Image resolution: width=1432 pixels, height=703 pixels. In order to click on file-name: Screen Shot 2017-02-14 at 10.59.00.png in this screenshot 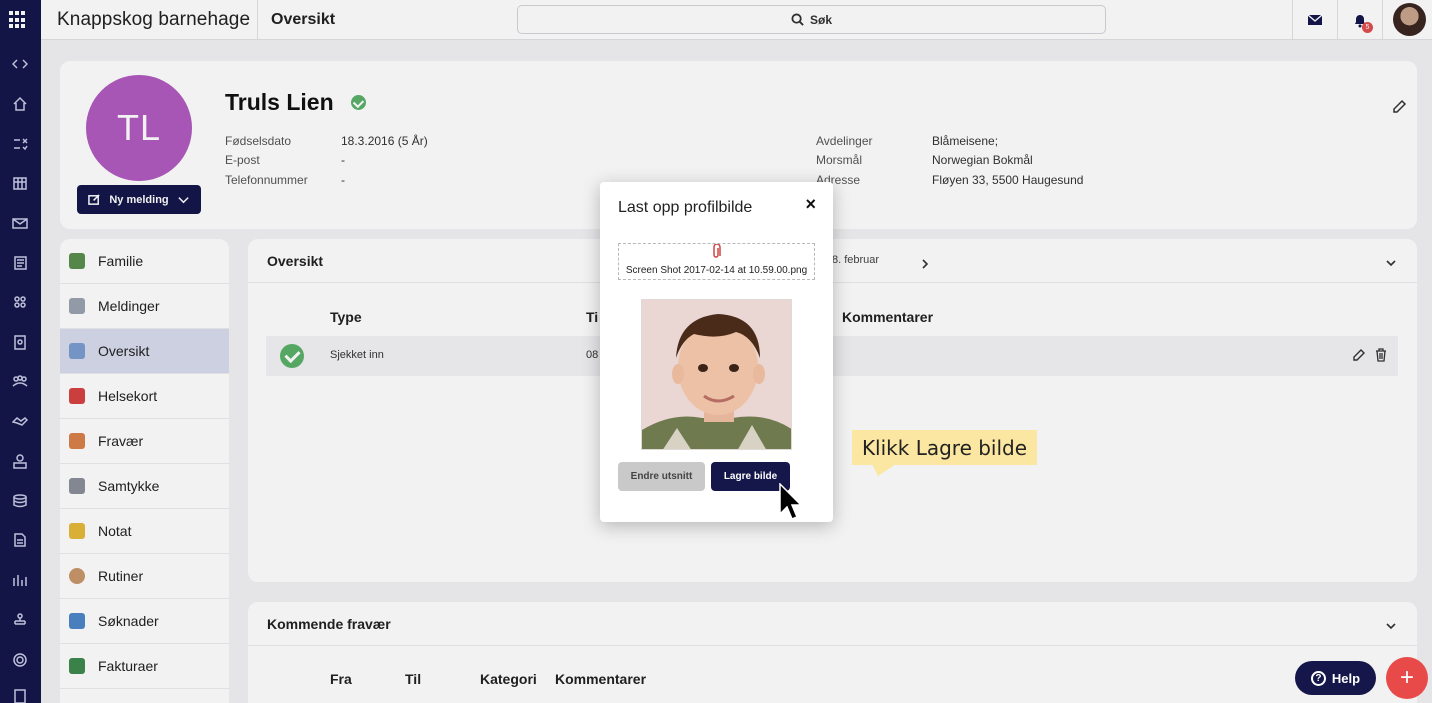, I will do `click(716, 270)`.